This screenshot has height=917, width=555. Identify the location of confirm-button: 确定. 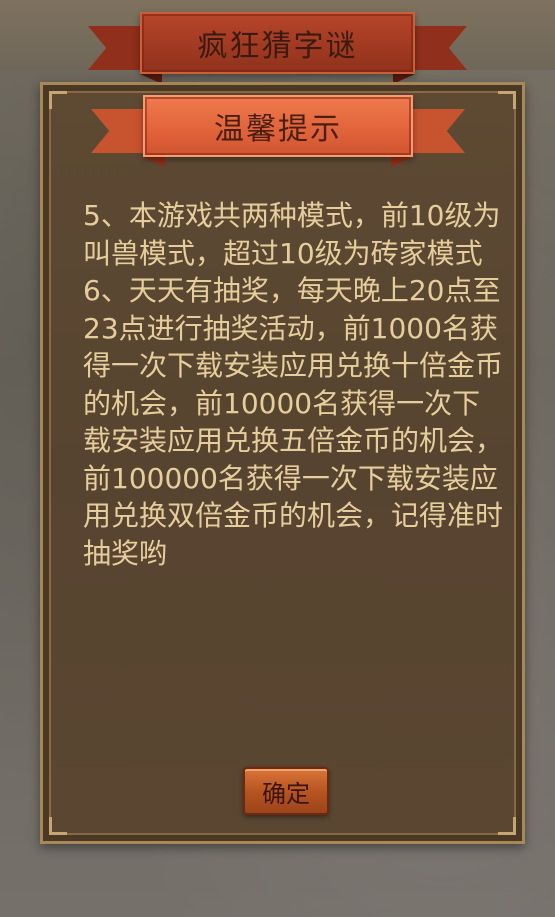
(286, 791).